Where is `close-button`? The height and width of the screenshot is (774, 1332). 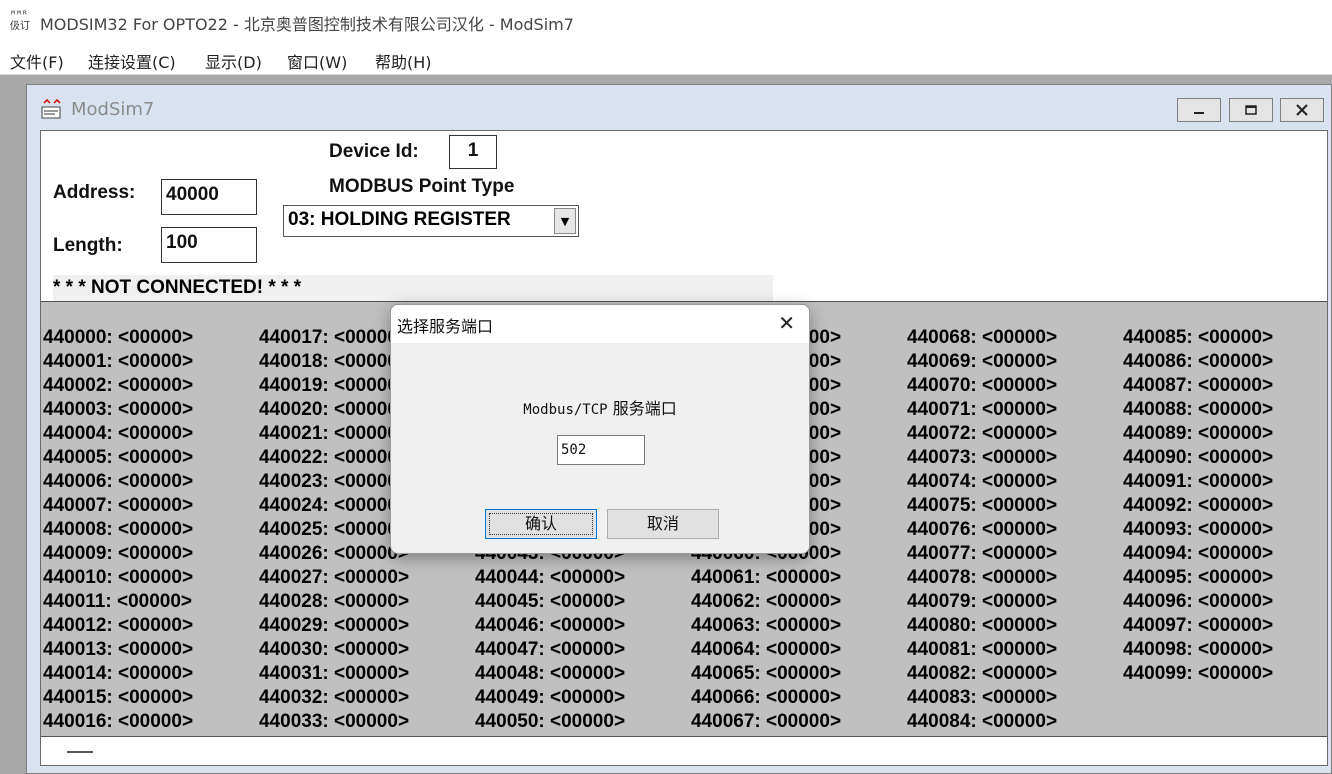 close-button is located at coordinates (1302, 110).